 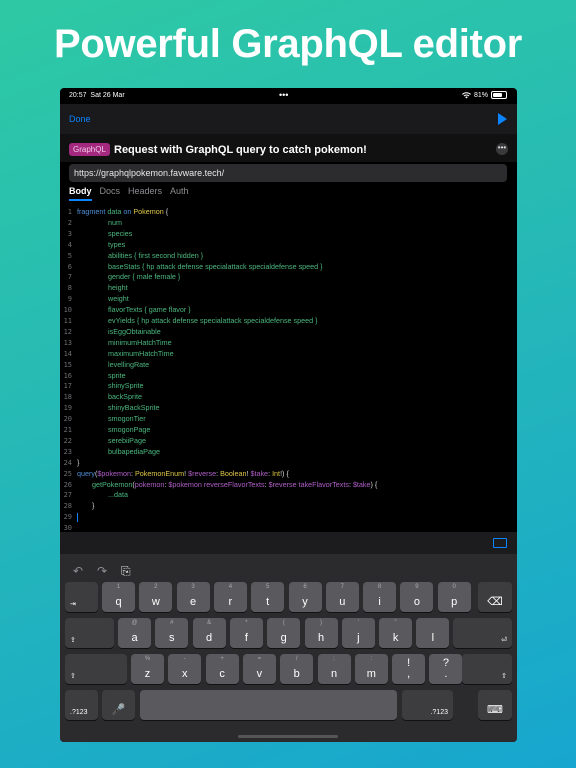 What do you see at coordinates (454, 602) in the screenshot?
I see `key-label: p` at bounding box center [454, 602].